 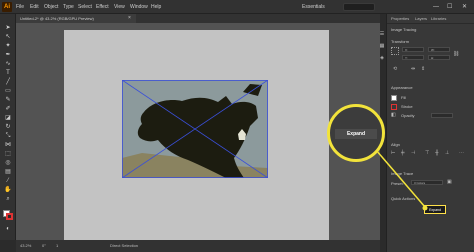 I want to click on expand-button-zoomed: Expand, so click(x=356, y=134).